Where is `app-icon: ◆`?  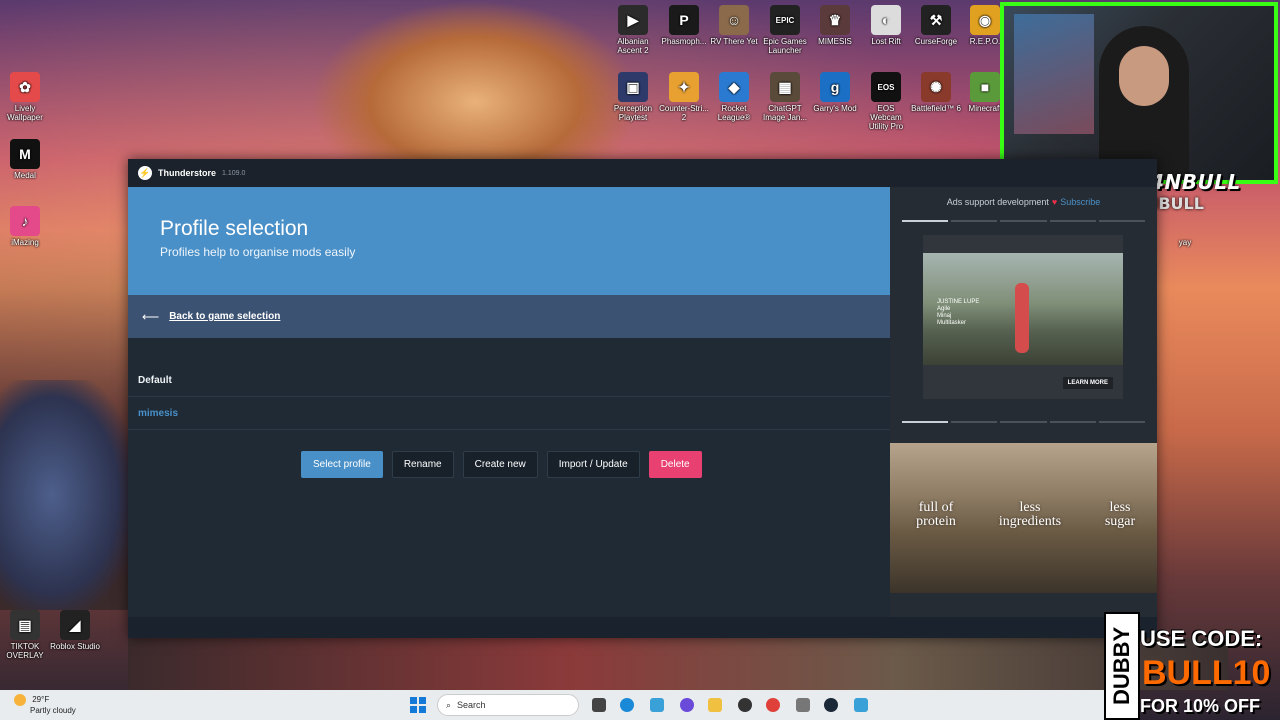 app-icon: ◆ is located at coordinates (734, 87).